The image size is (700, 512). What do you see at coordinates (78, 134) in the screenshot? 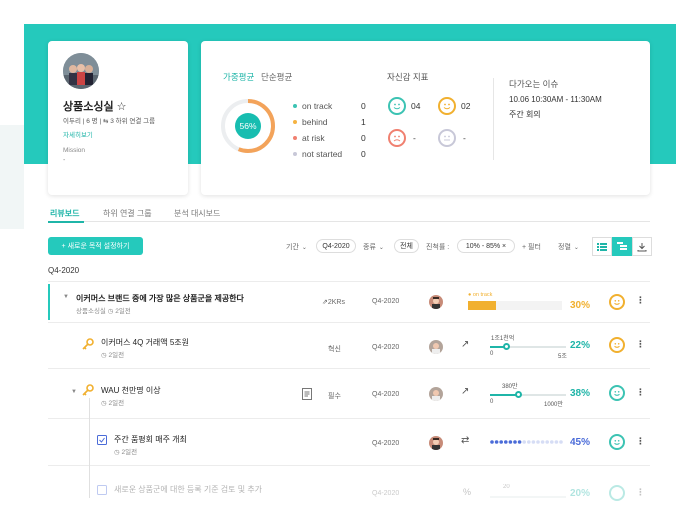
I see `profile-detail-link: 자세히보기` at bounding box center [78, 134].